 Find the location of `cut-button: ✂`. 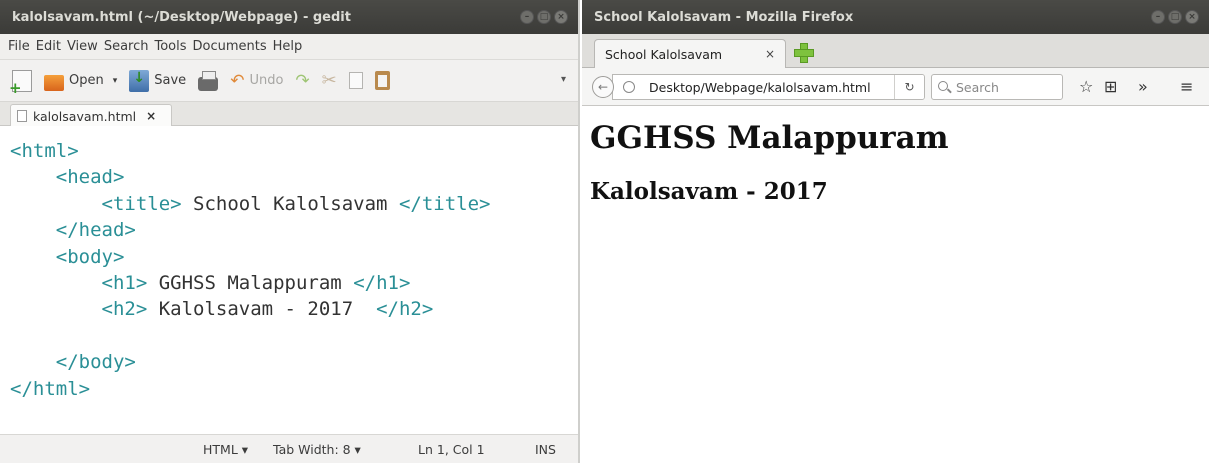

cut-button: ✂ is located at coordinates (329, 80).